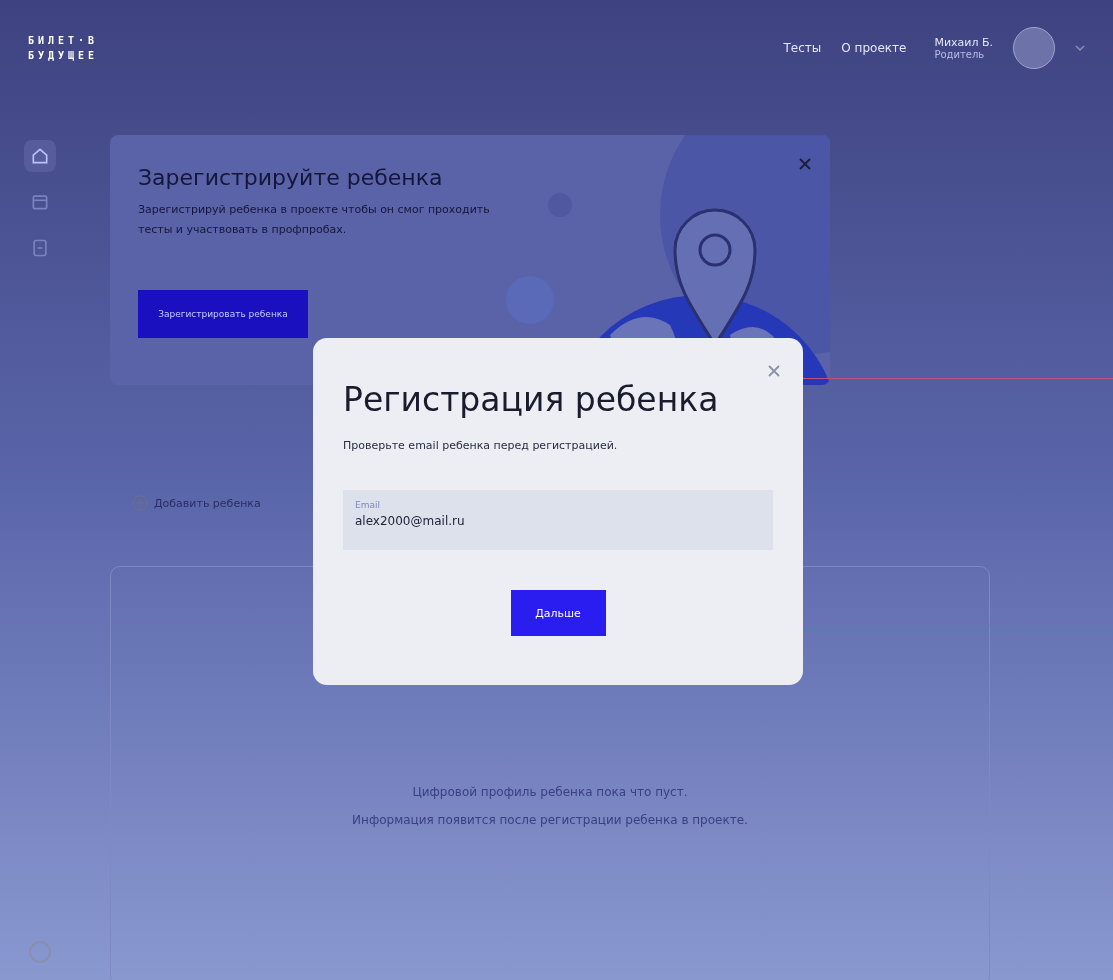 This screenshot has width=1113, height=980. I want to click on logo-text: БИЛЕТ·В БУДУЩЕЕ, so click(63, 47).